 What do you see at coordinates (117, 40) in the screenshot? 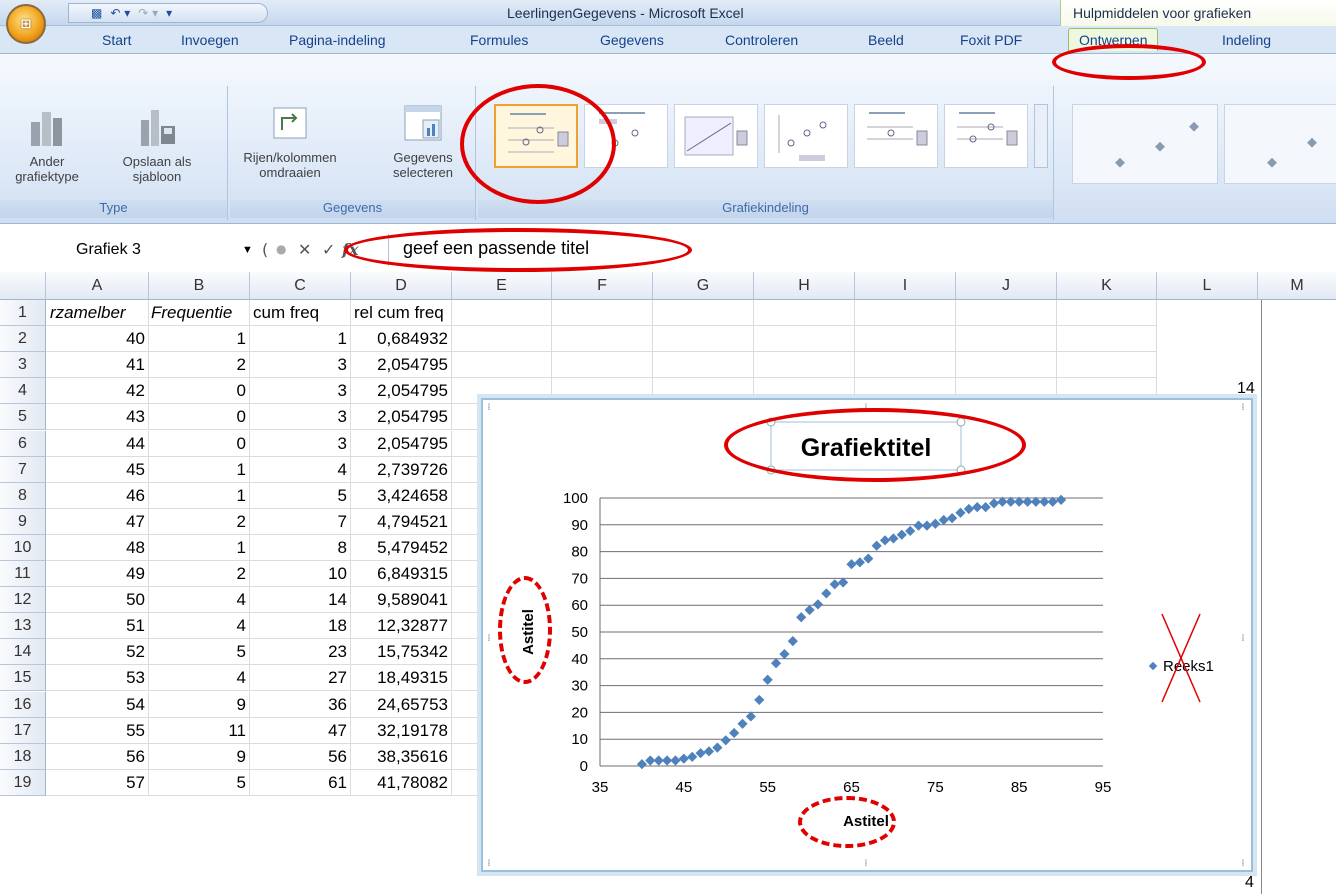
I see `tab-start: Start` at bounding box center [117, 40].